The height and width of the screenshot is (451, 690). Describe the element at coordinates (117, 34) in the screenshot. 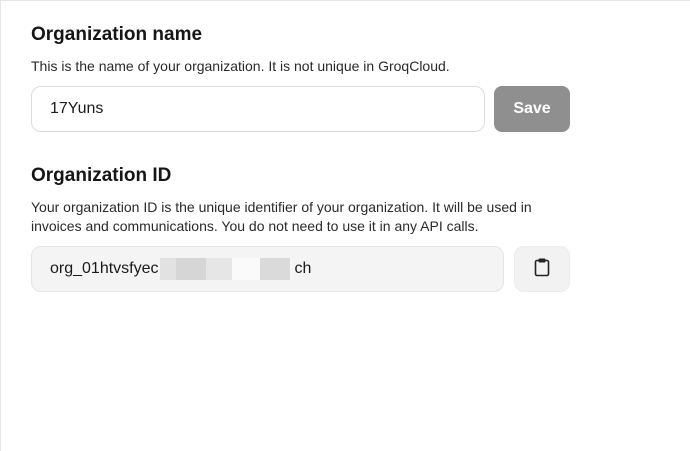

I see `organization-name-title: Organization name` at that location.